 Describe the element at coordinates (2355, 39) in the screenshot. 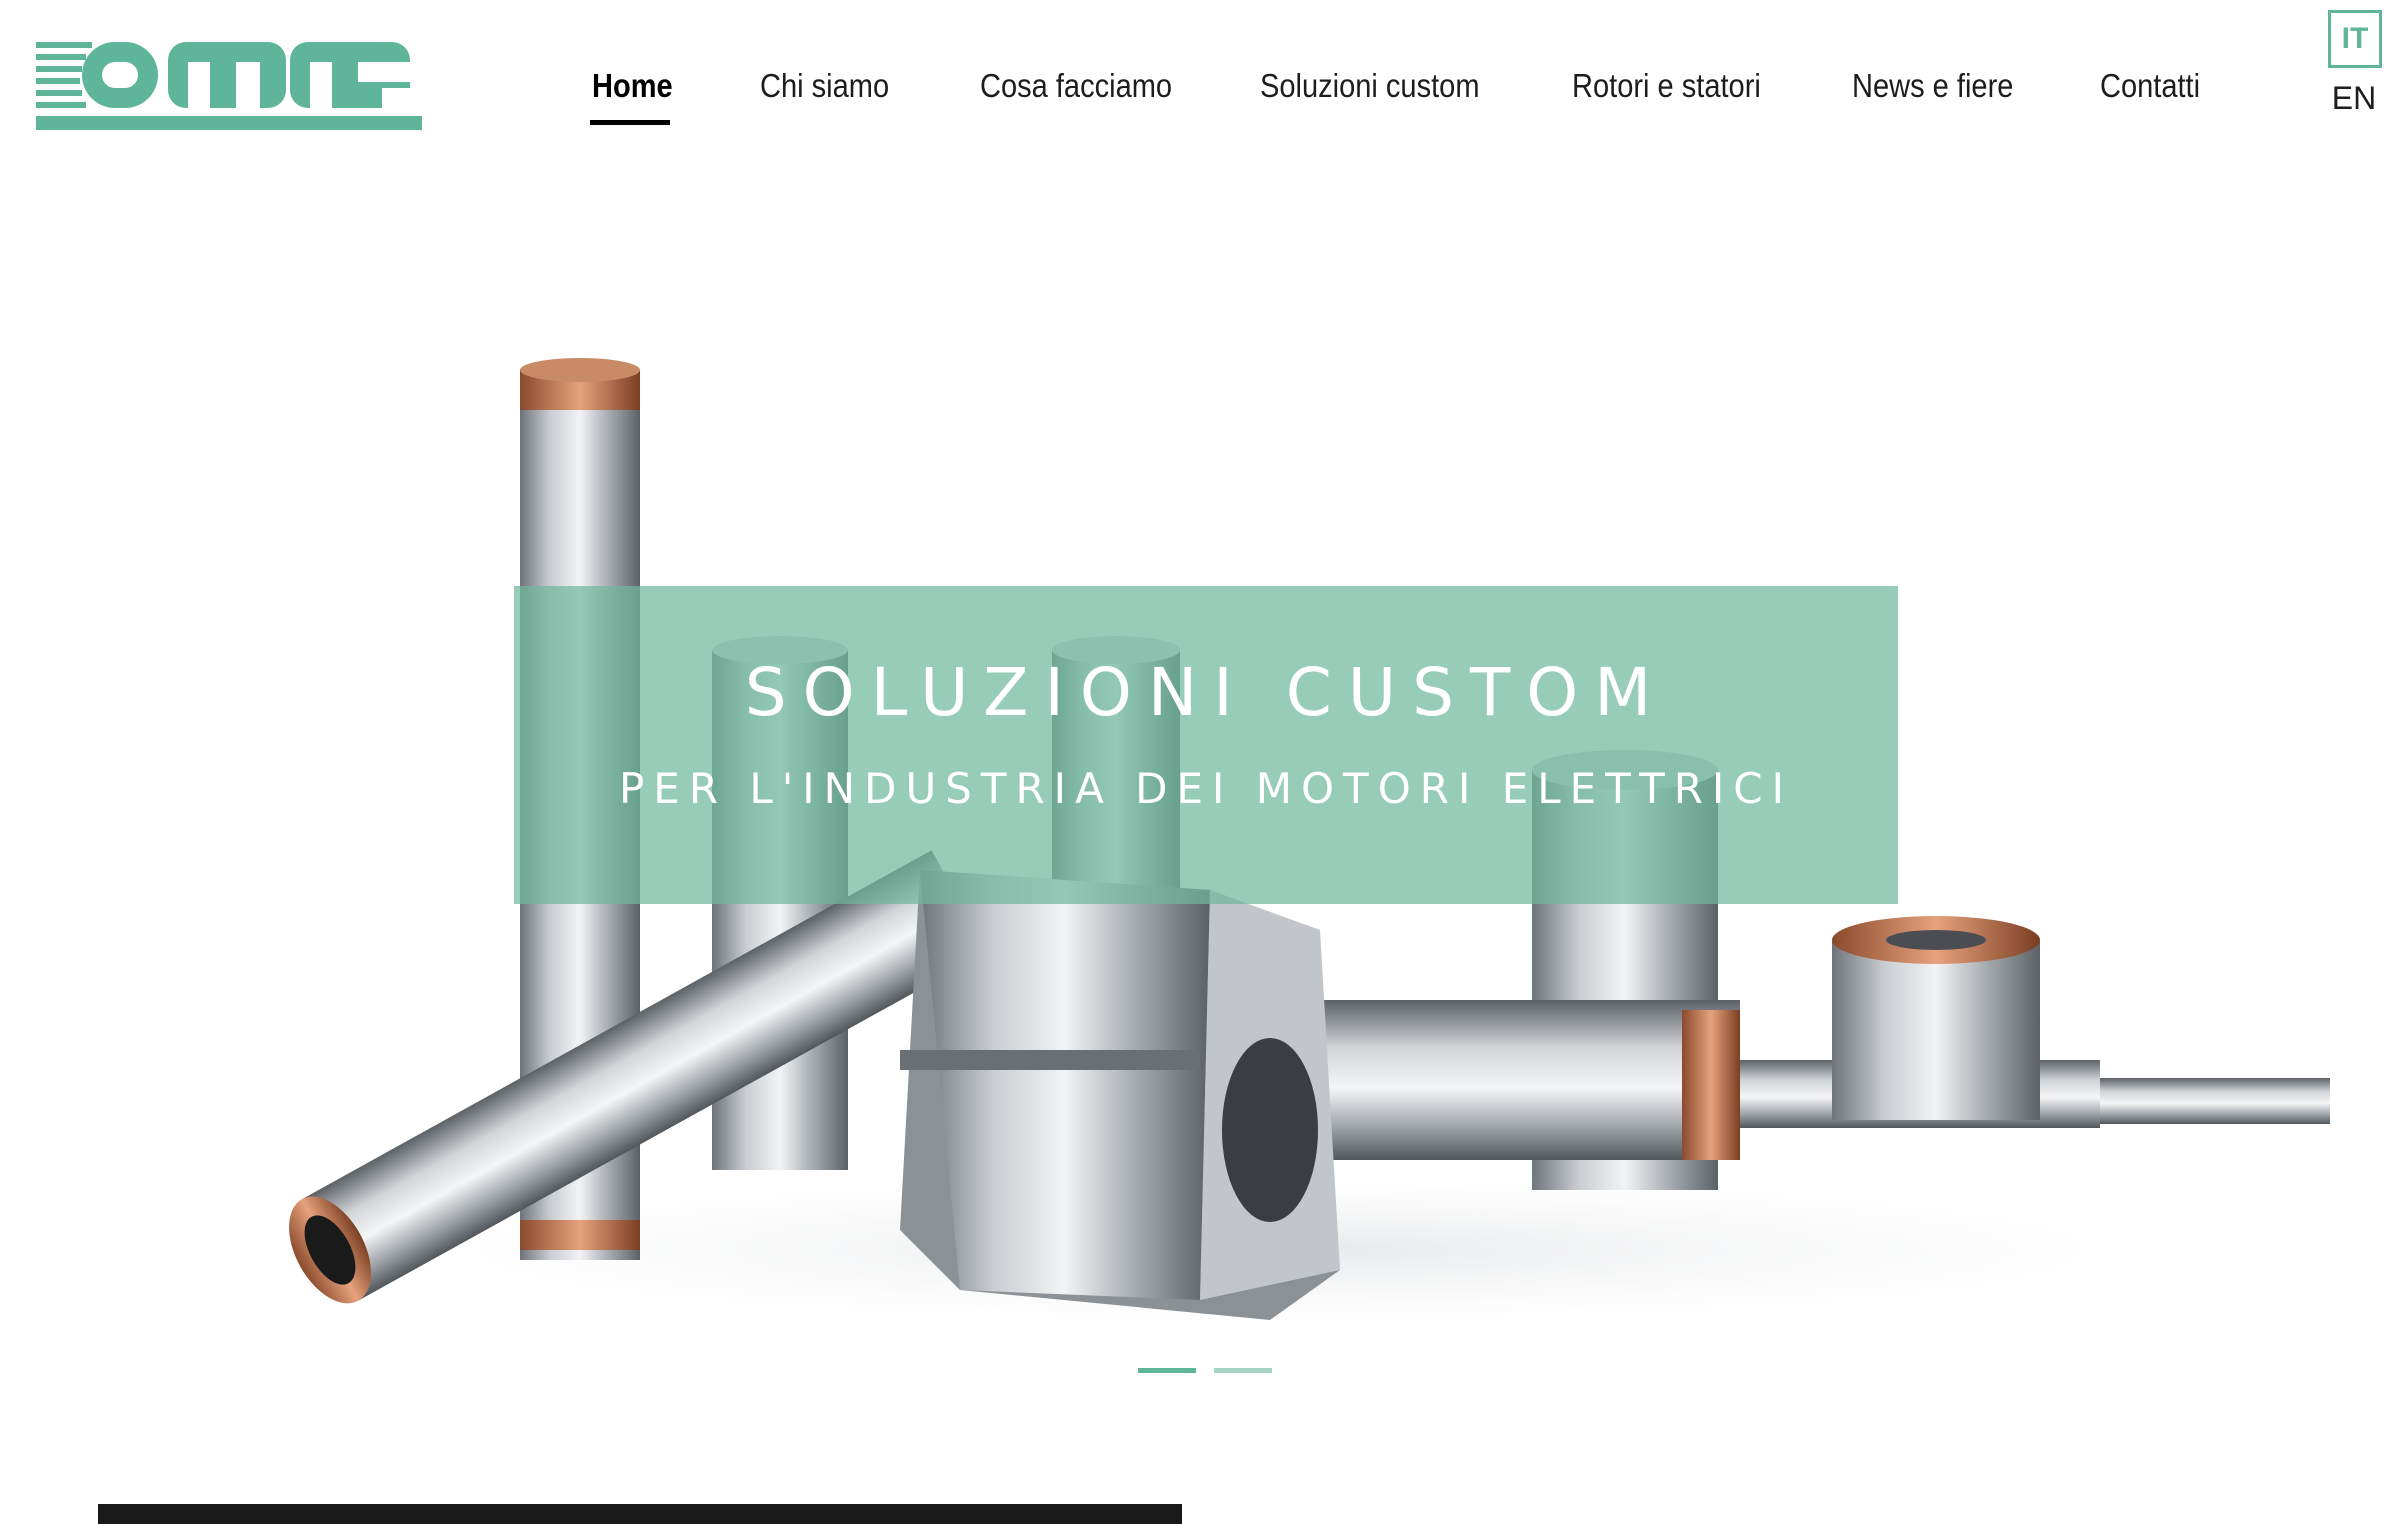

I see `language-it-button: IT` at that location.